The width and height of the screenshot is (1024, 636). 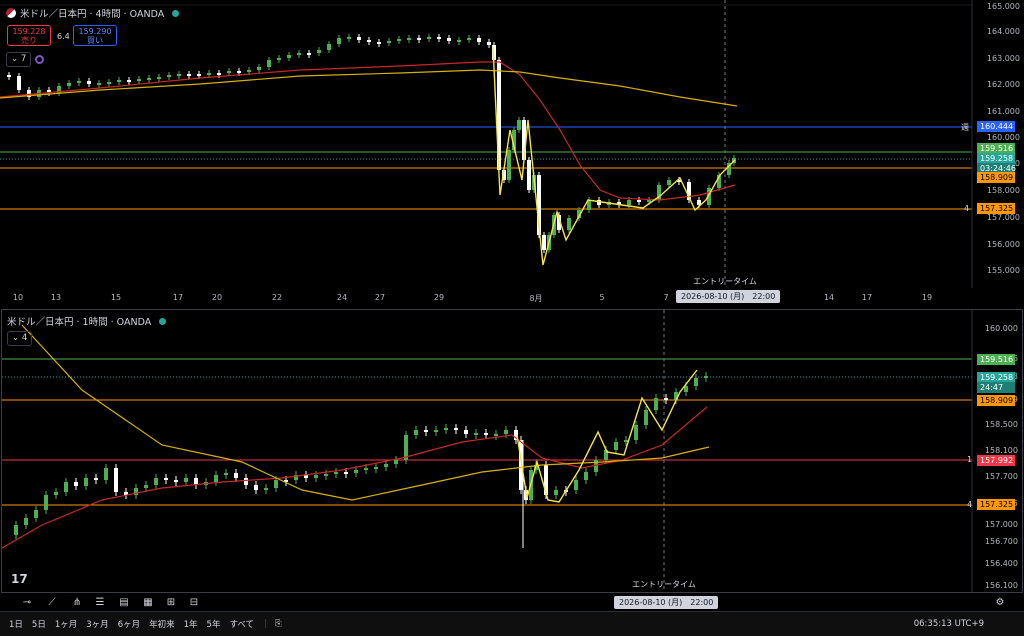 What do you see at coordinates (342, 297) in the screenshot?
I see `time-axis-tick: 24` at bounding box center [342, 297].